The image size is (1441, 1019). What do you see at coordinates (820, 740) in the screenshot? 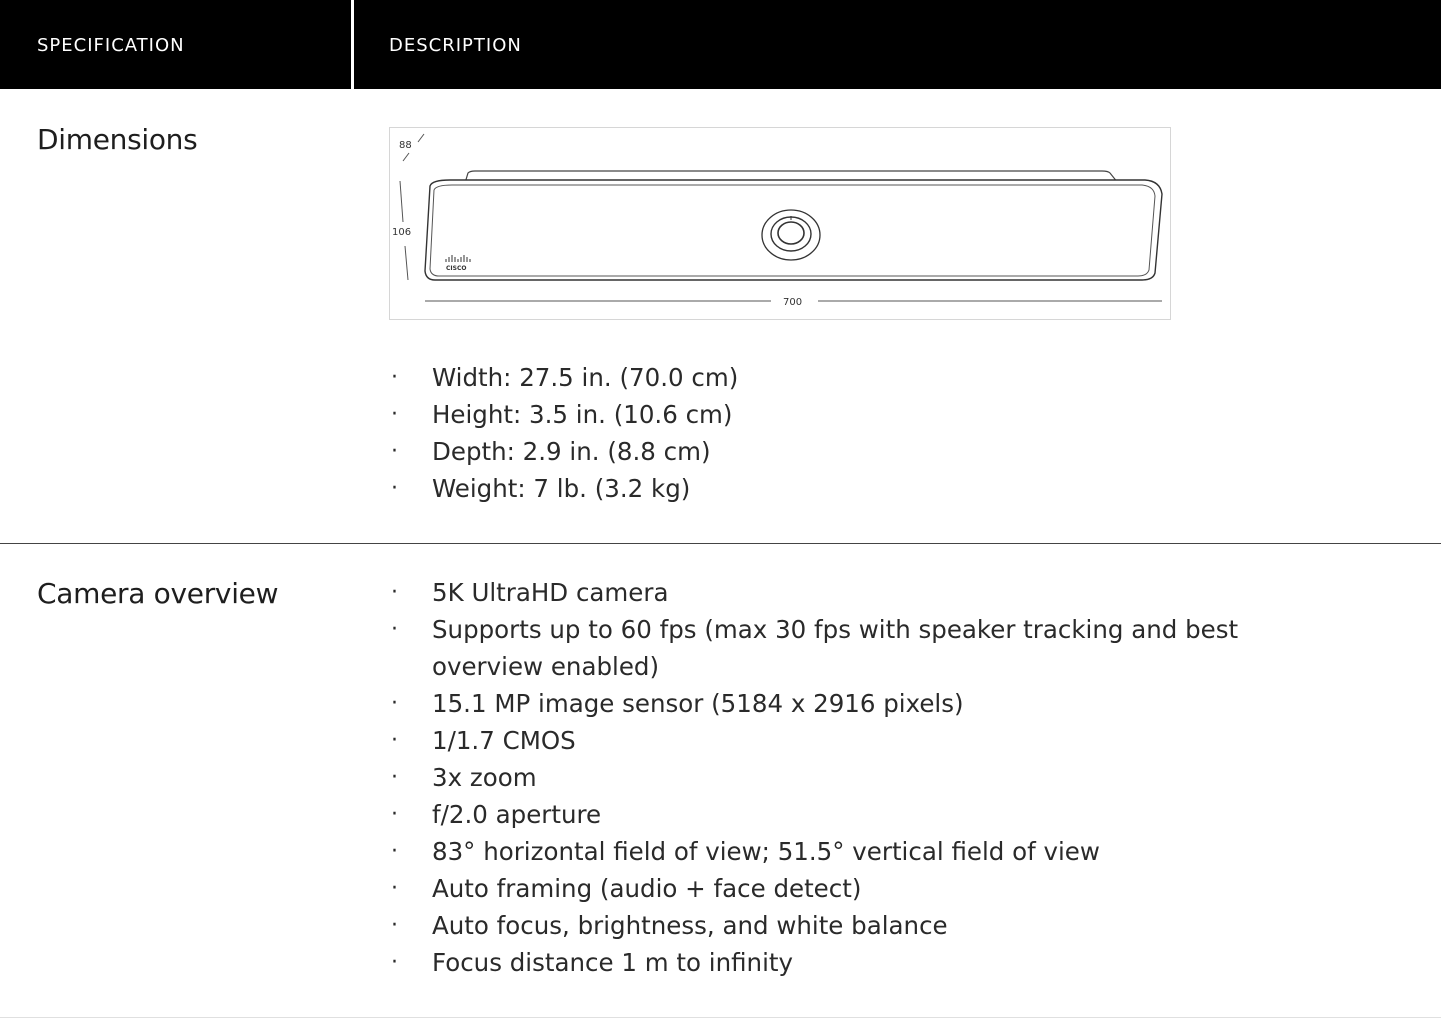
I see `list-item: · 1/1.7 CMOS` at bounding box center [820, 740].